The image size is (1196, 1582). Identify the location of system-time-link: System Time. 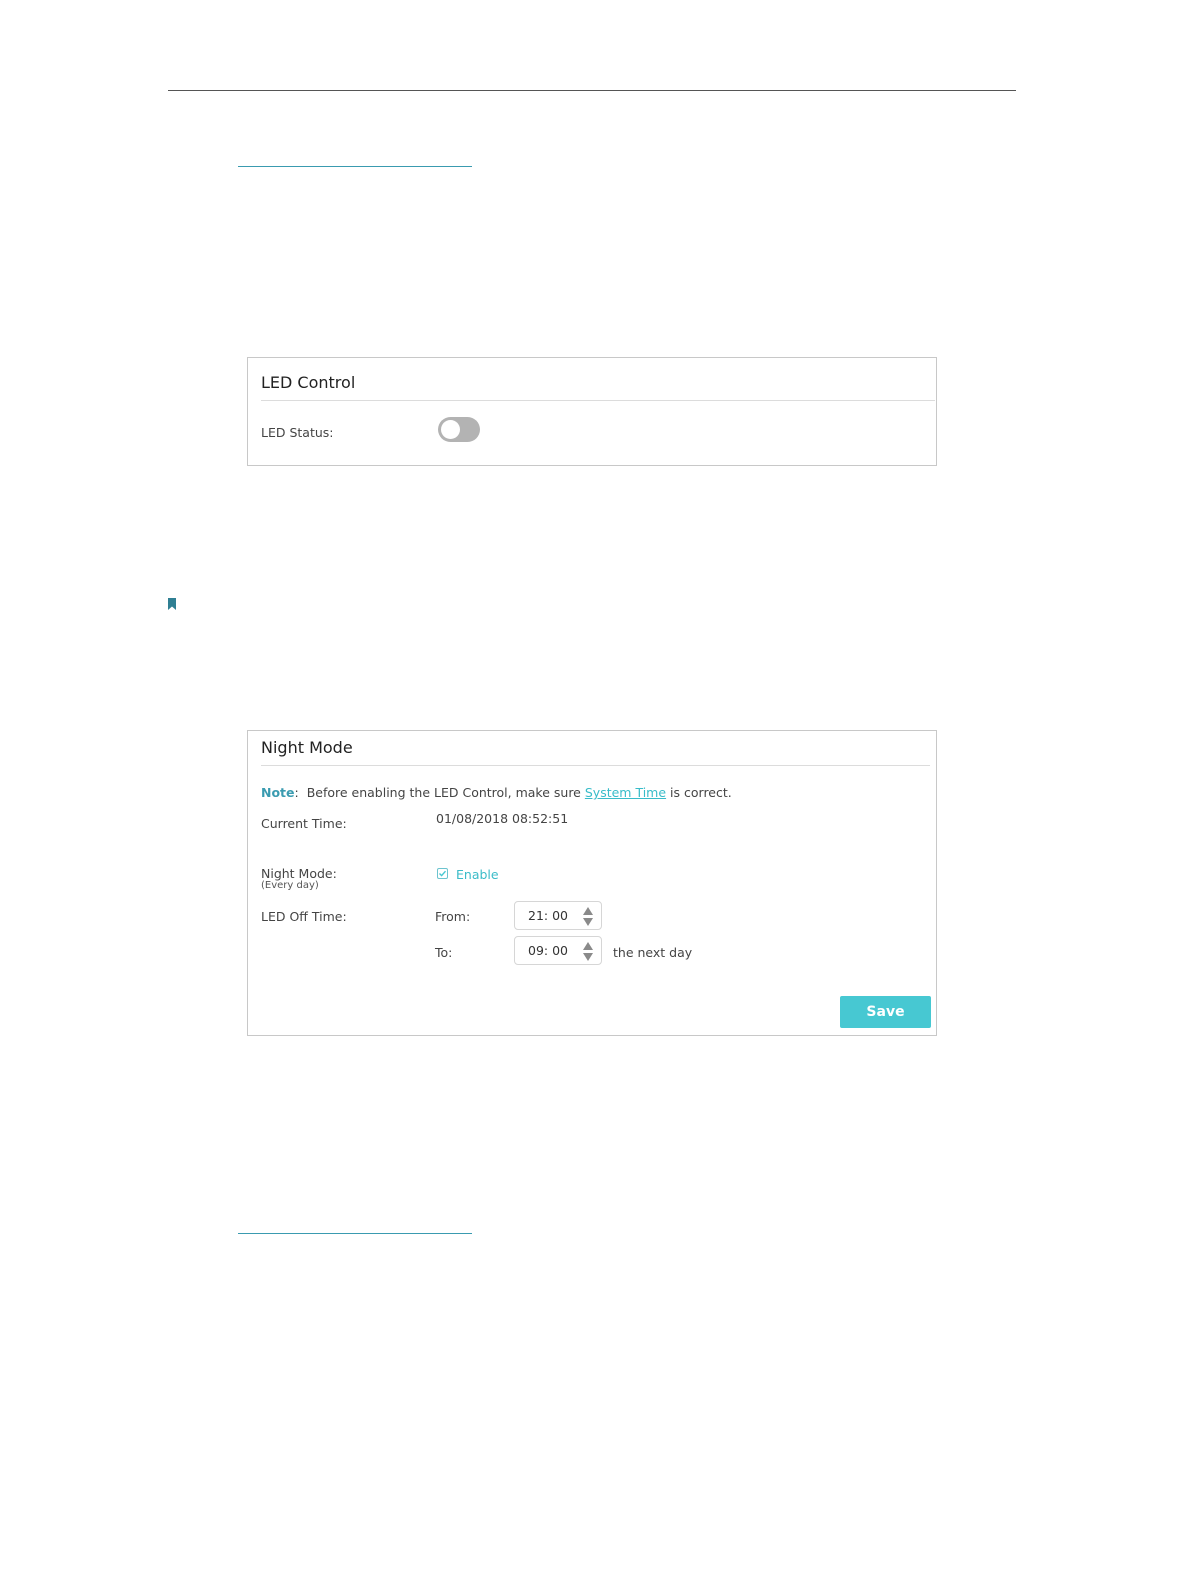
(625, 792).